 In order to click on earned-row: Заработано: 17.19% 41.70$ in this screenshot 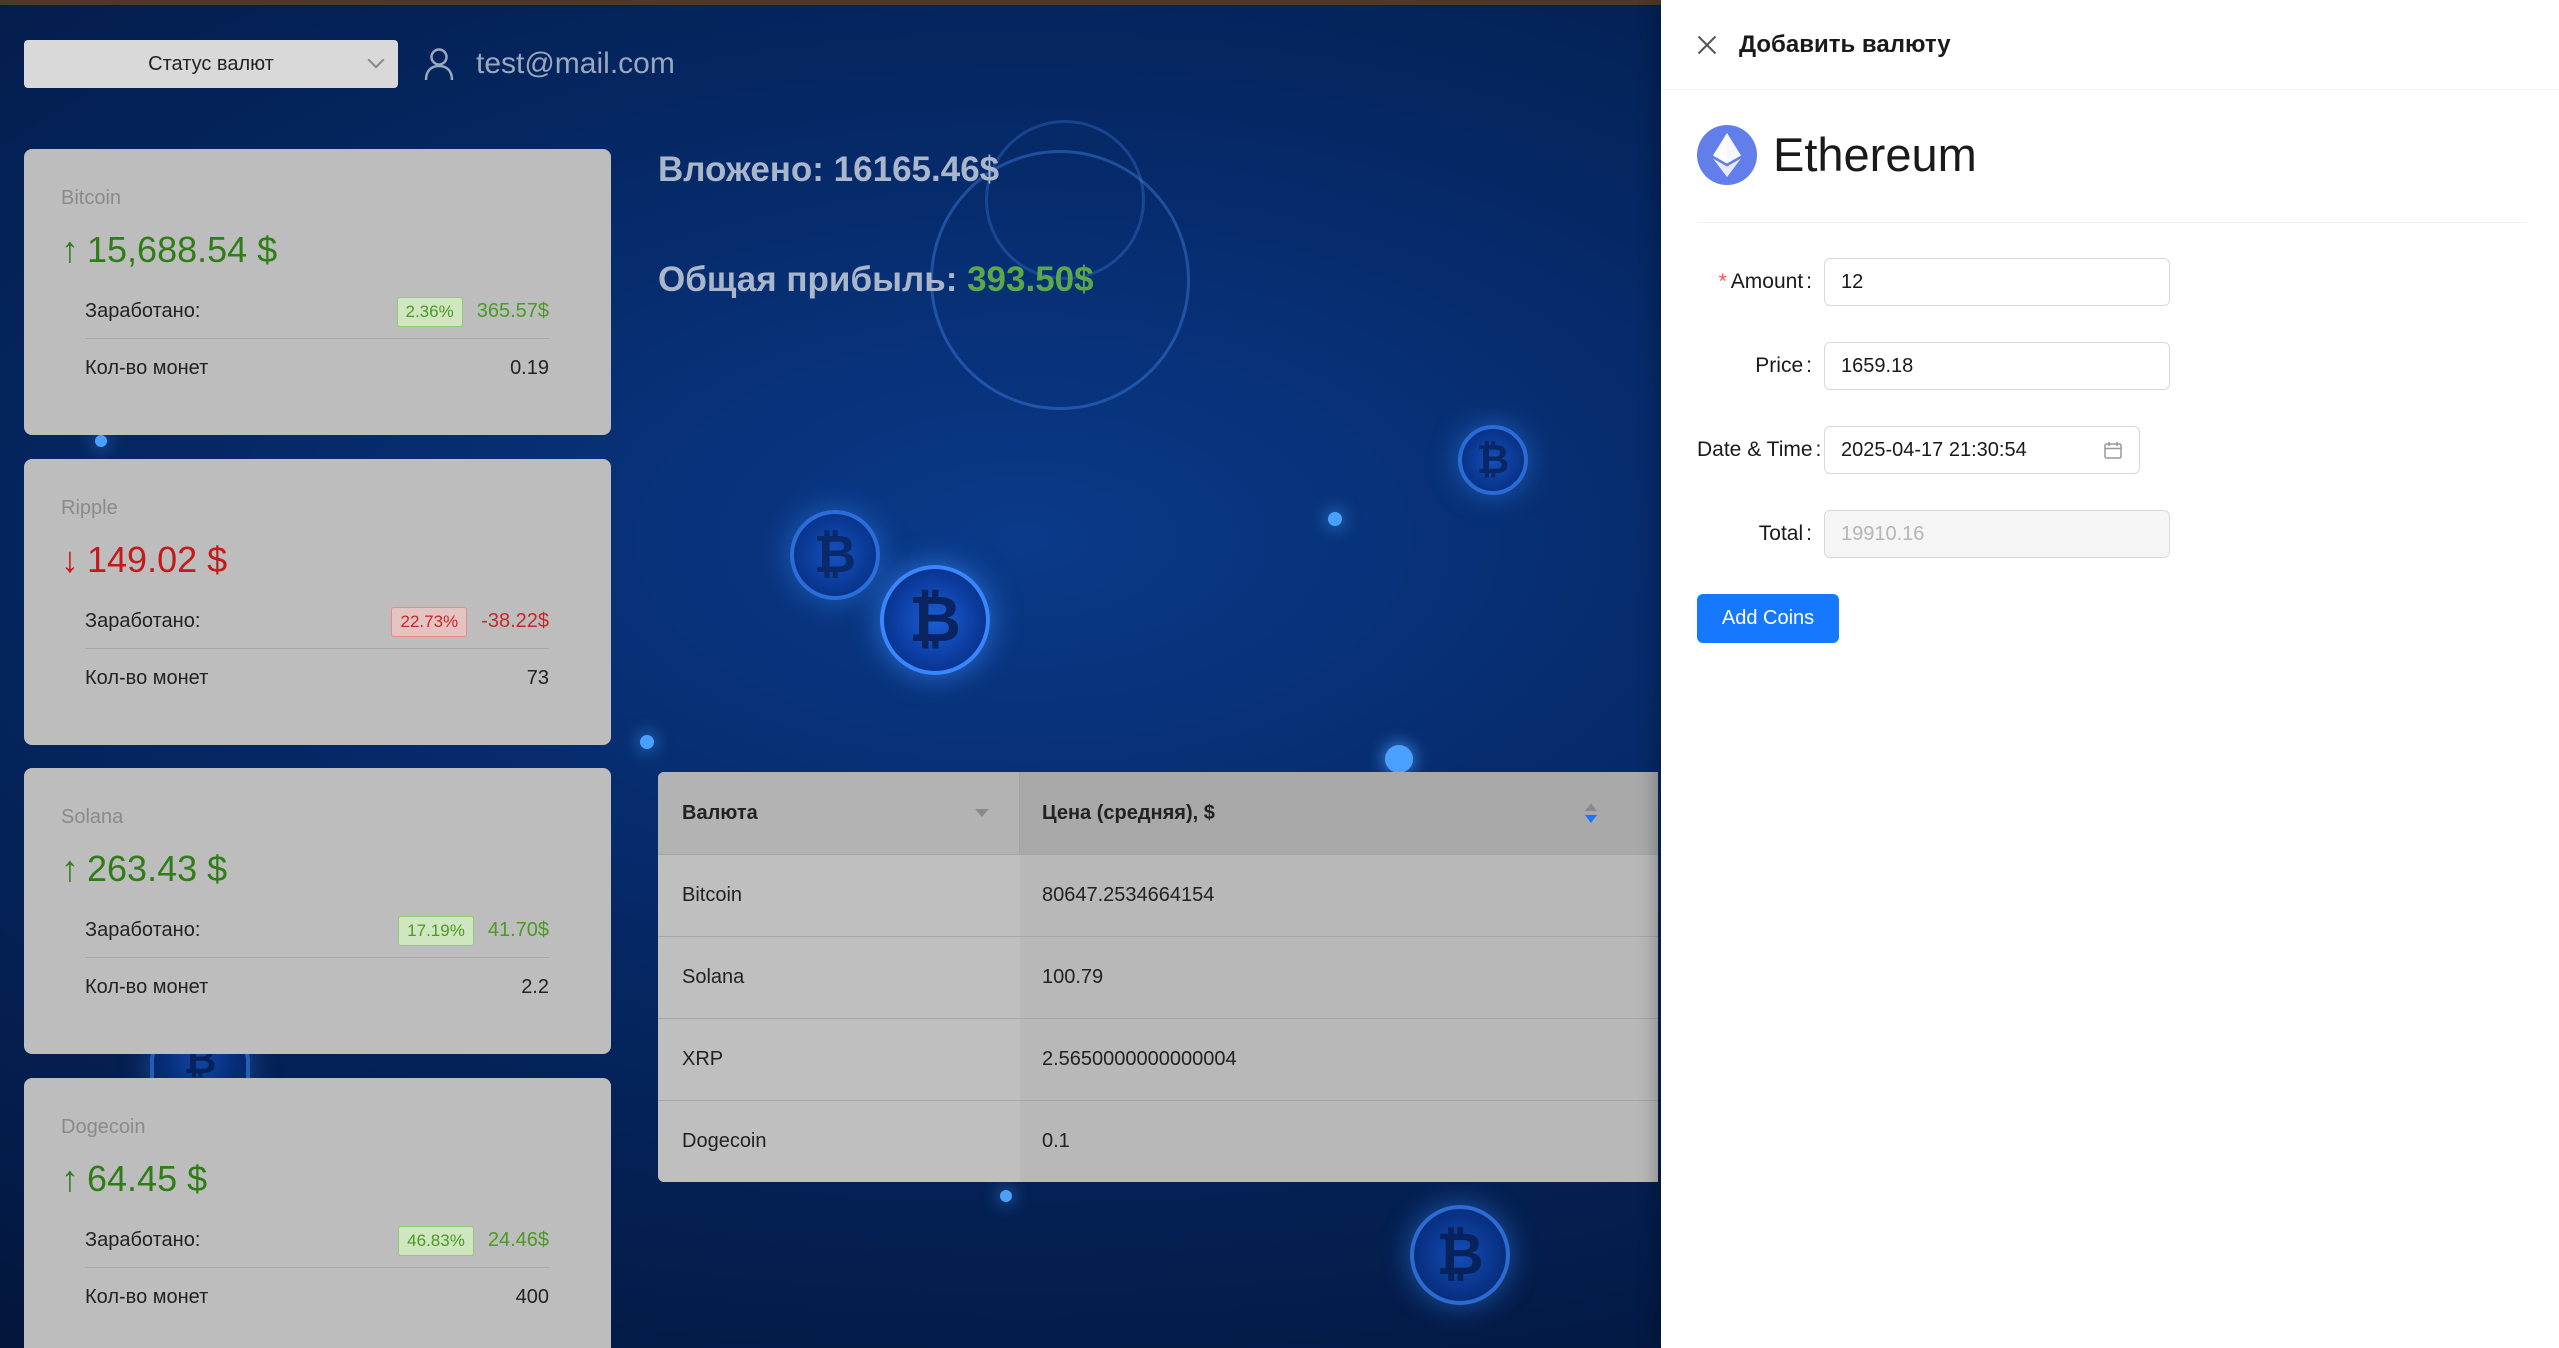, I will do `click(317, 931)`.